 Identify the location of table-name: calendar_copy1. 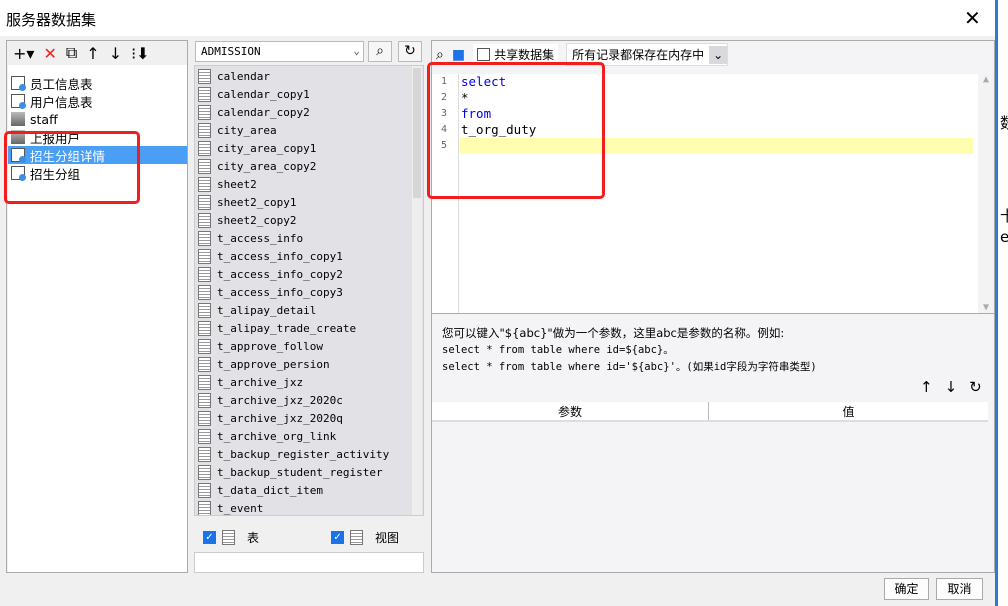
(263, 94).